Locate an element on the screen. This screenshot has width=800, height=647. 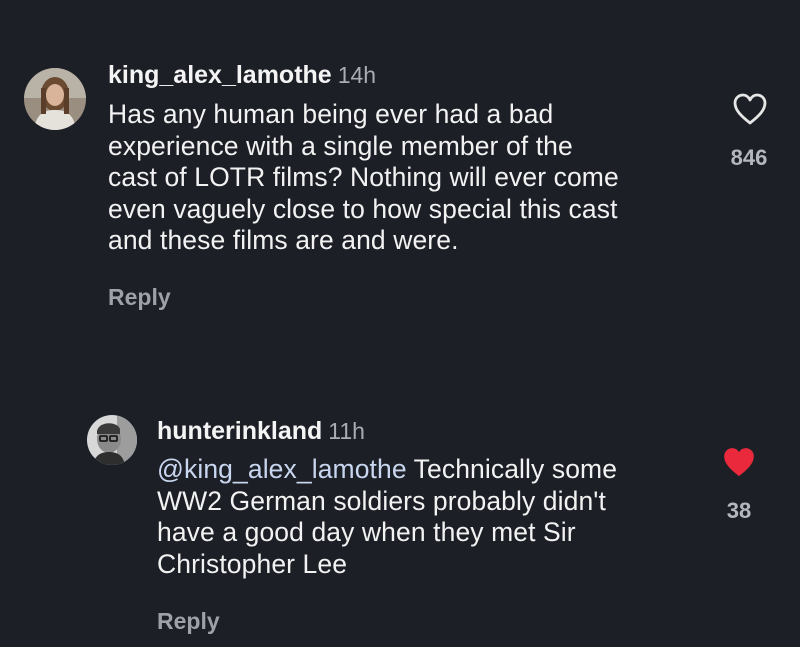
timestamp: 11h is located at coordinates (346, 431).